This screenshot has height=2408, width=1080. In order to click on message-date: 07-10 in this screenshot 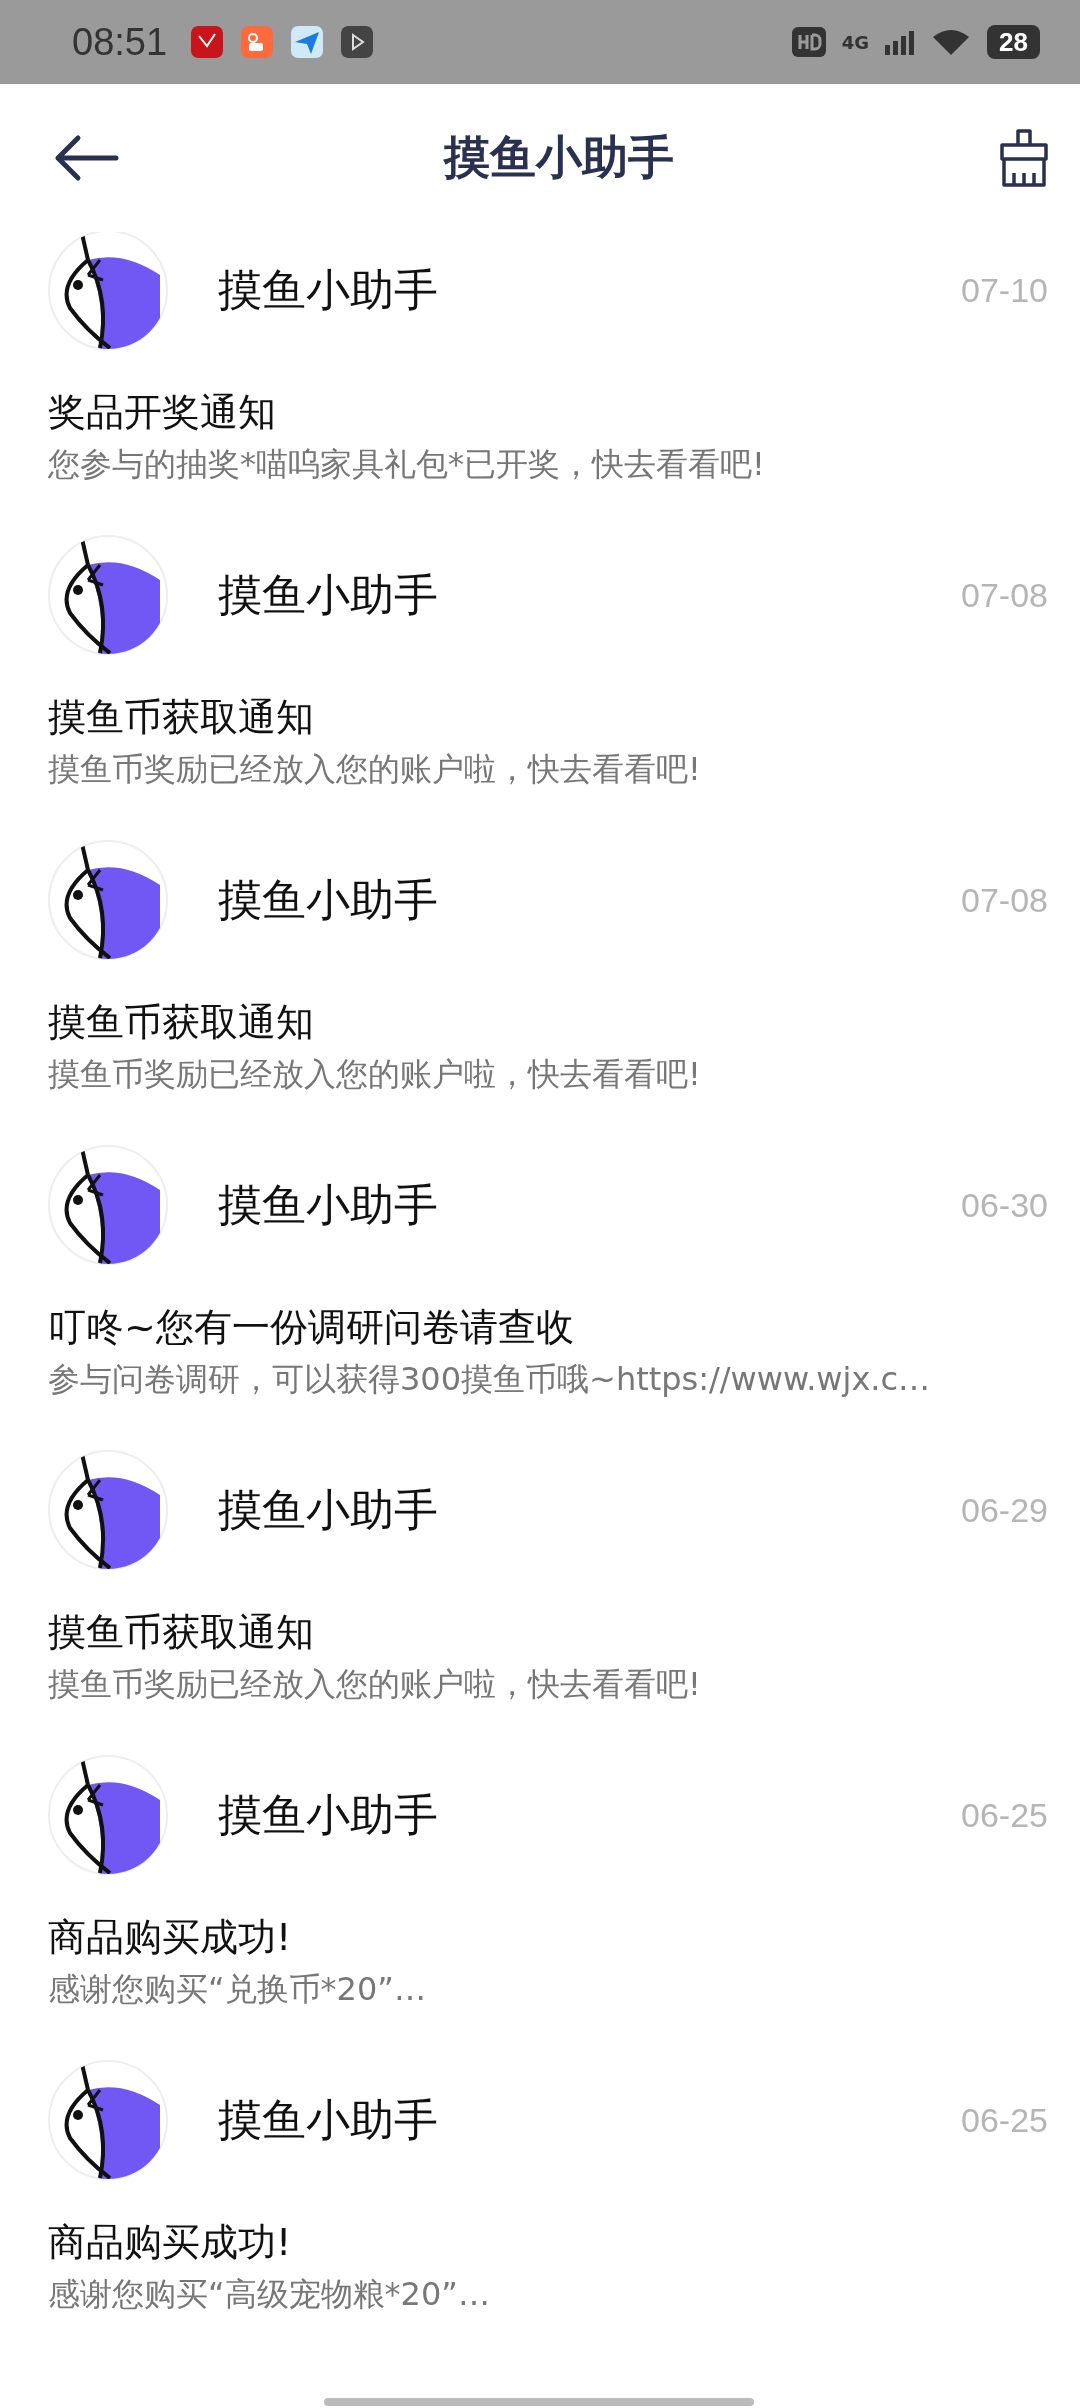, I will do `click(1004, 290)`.